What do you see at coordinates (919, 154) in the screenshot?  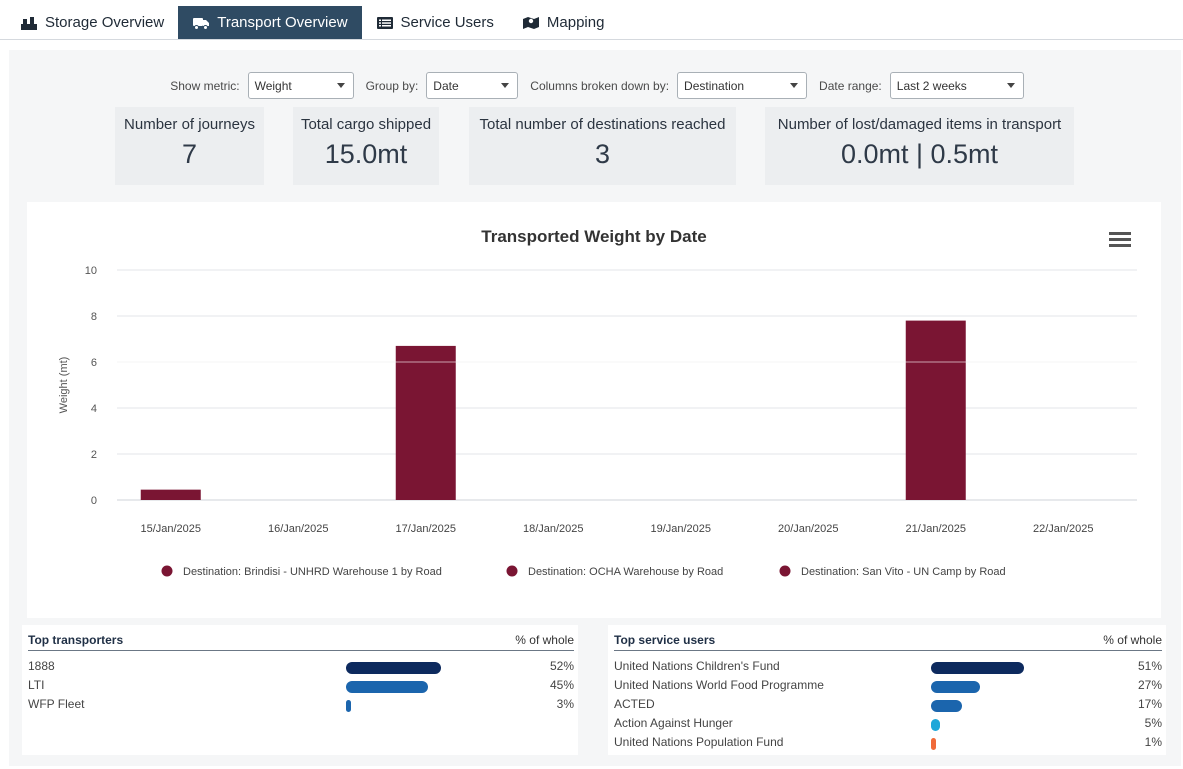 I see `kpi-value: 0.0mt | 0.5mt` at bounding box center [919, 154].